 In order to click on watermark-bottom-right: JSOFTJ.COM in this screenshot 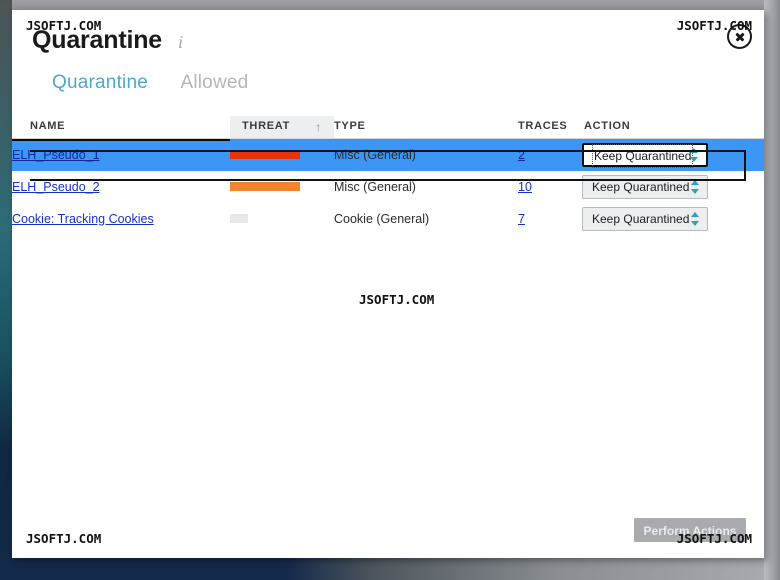, I will do `click(714, 538)`.